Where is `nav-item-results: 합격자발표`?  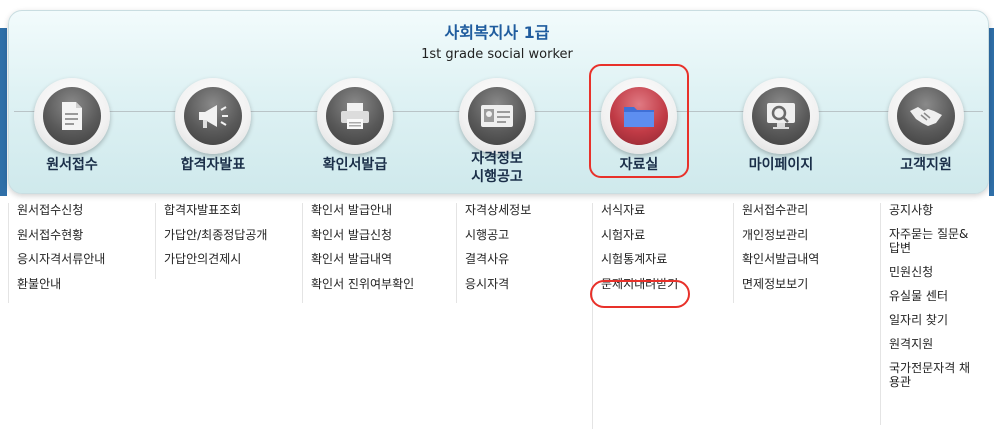 nav-item-results: 합격자발표 is located at coordinates (213, 133).